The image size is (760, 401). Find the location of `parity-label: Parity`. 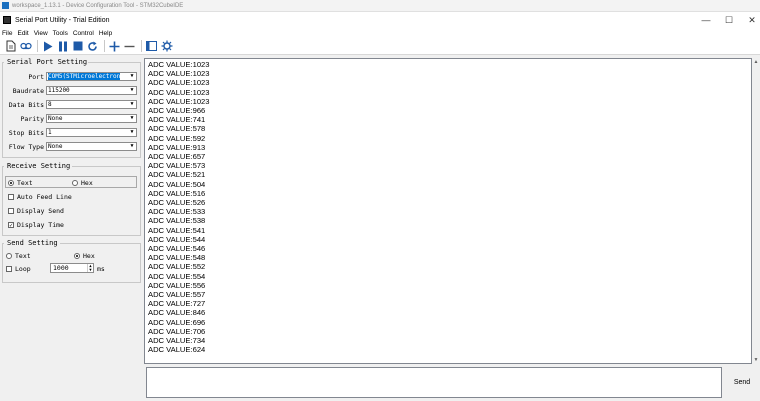

parity-label: Parity is located at coordinates (32, 119).